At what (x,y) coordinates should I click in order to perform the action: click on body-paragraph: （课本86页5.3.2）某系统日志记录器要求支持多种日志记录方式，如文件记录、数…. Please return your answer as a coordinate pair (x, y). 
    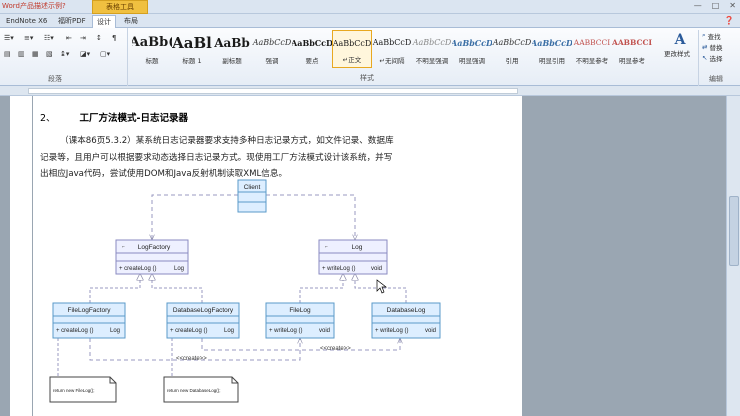
    Looking at the image, I should click on (279, 158).